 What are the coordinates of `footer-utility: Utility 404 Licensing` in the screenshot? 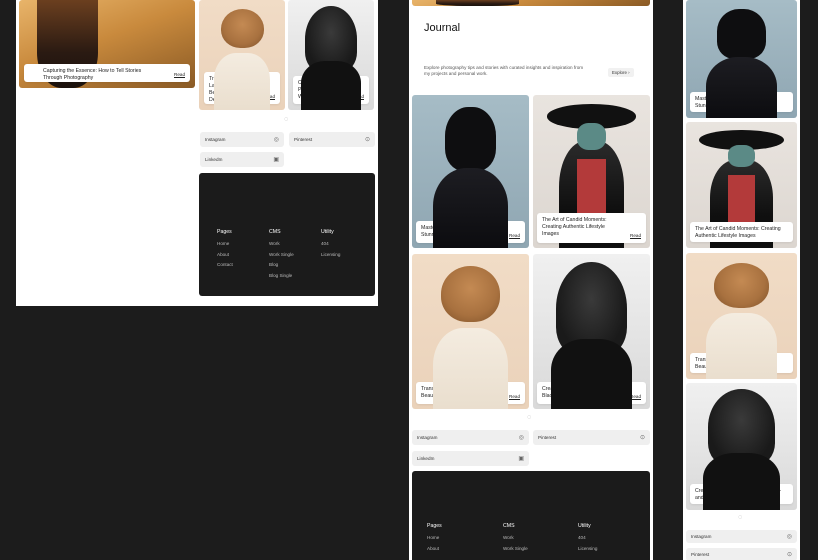 It's located at (587, 539).